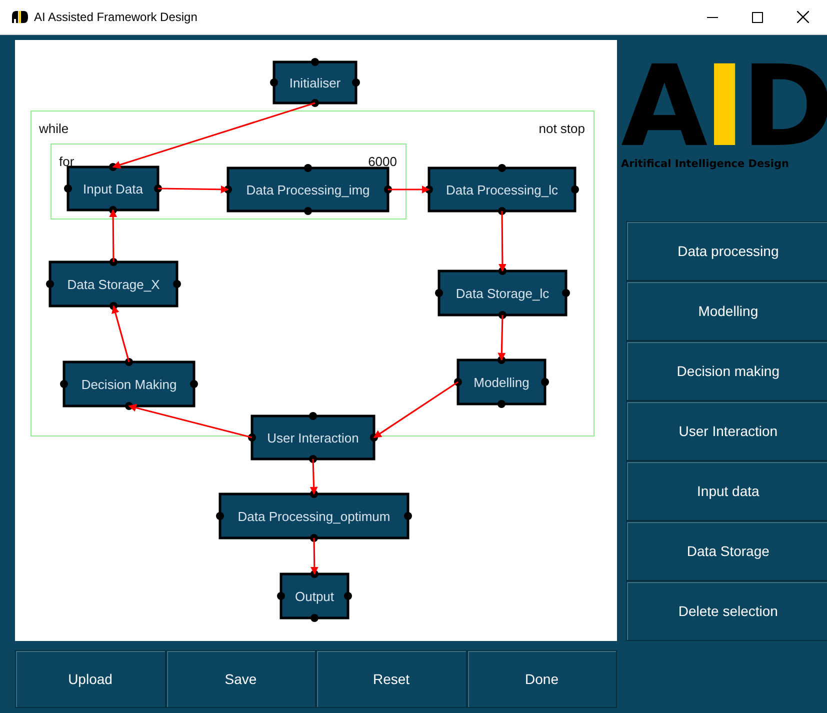  Describe the element at coordinates (726, 251) in the screenshot. I see `add-node-button: Data processing` at that location.